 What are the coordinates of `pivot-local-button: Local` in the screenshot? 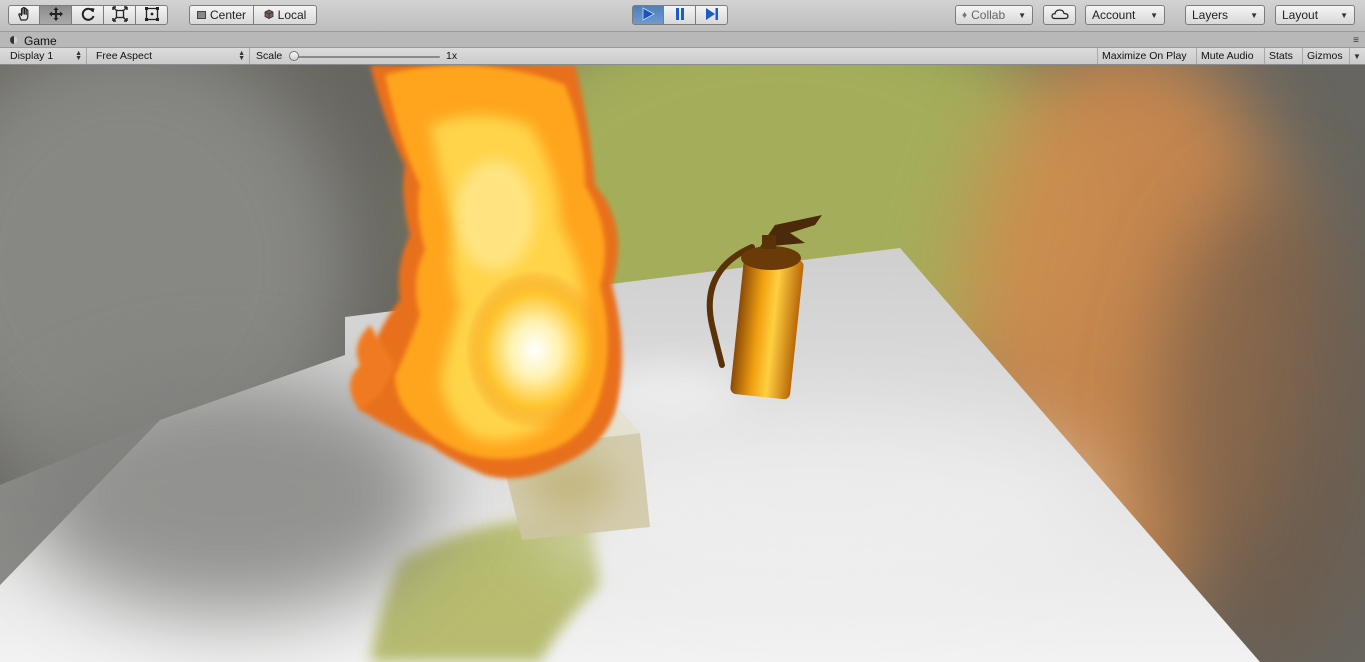 It's located at (285, 15).